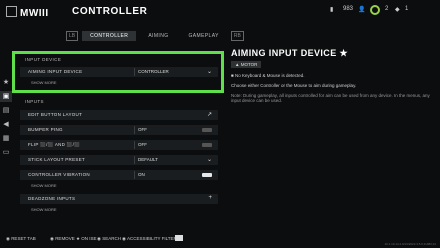  What do you see at coordinates (407, 9) in the screenshot?
I see `profile-count: 1` at bounding box center [407, 9].